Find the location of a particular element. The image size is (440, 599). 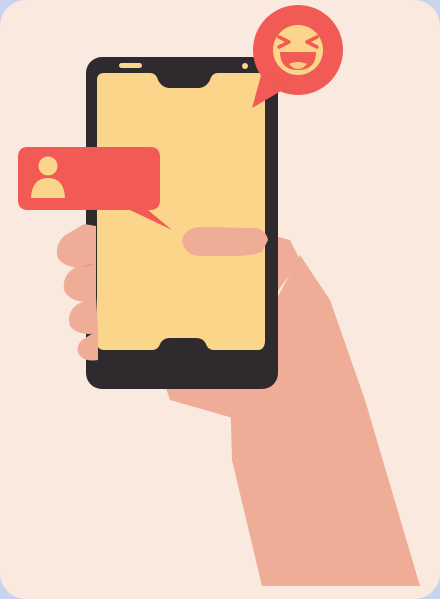

laughing-emoji-icon is located at coordinates (298, 50).